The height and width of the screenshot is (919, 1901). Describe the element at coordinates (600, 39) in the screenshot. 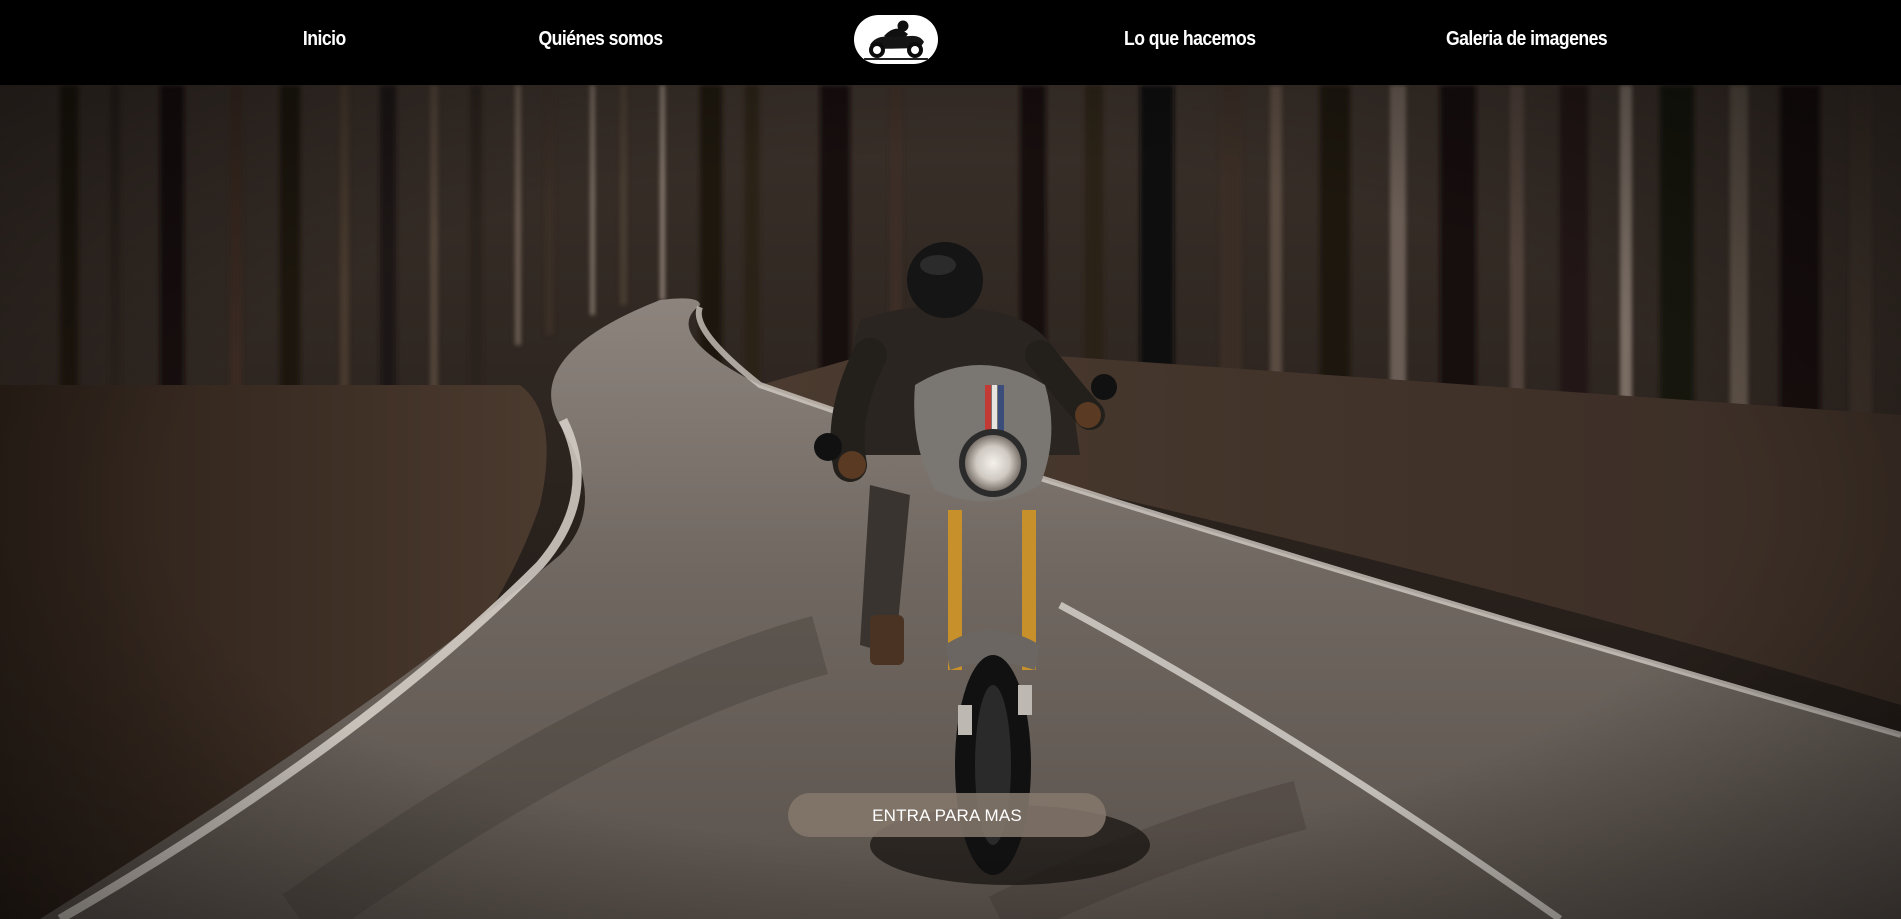

I see `nav-link-quienes-somos: Quiénes somos` at that location.